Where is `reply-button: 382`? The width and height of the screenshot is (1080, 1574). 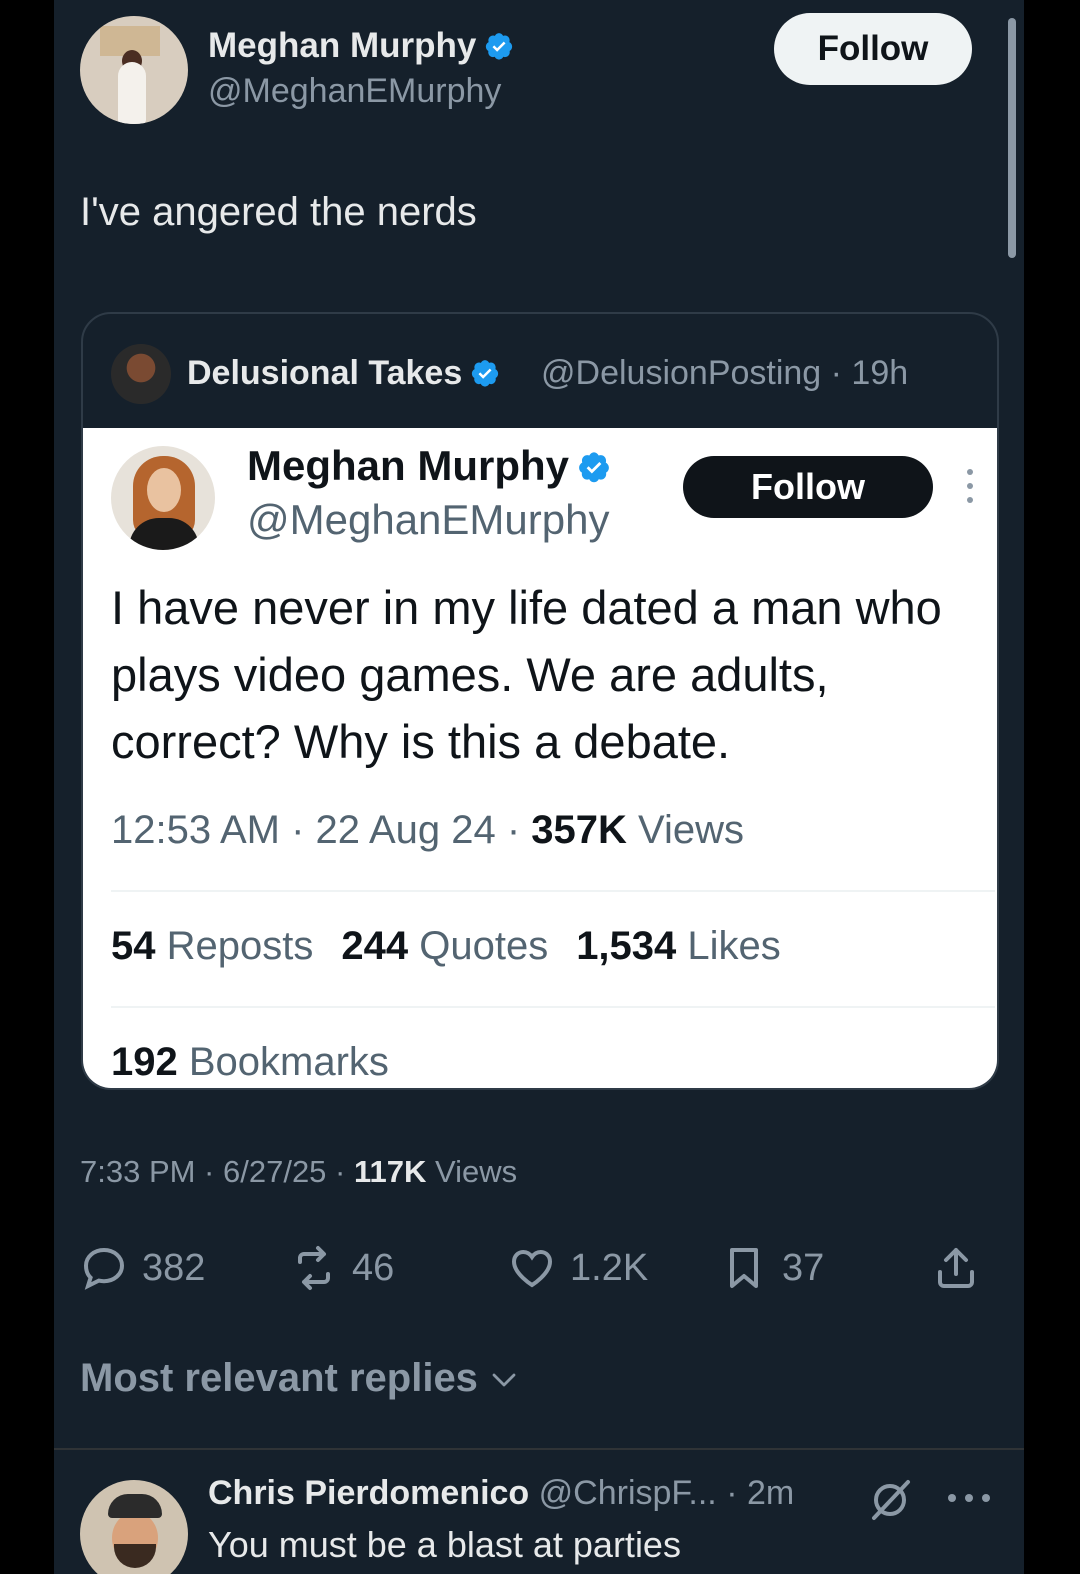
reply-button: 382 is located at coordinates (142, 1268).